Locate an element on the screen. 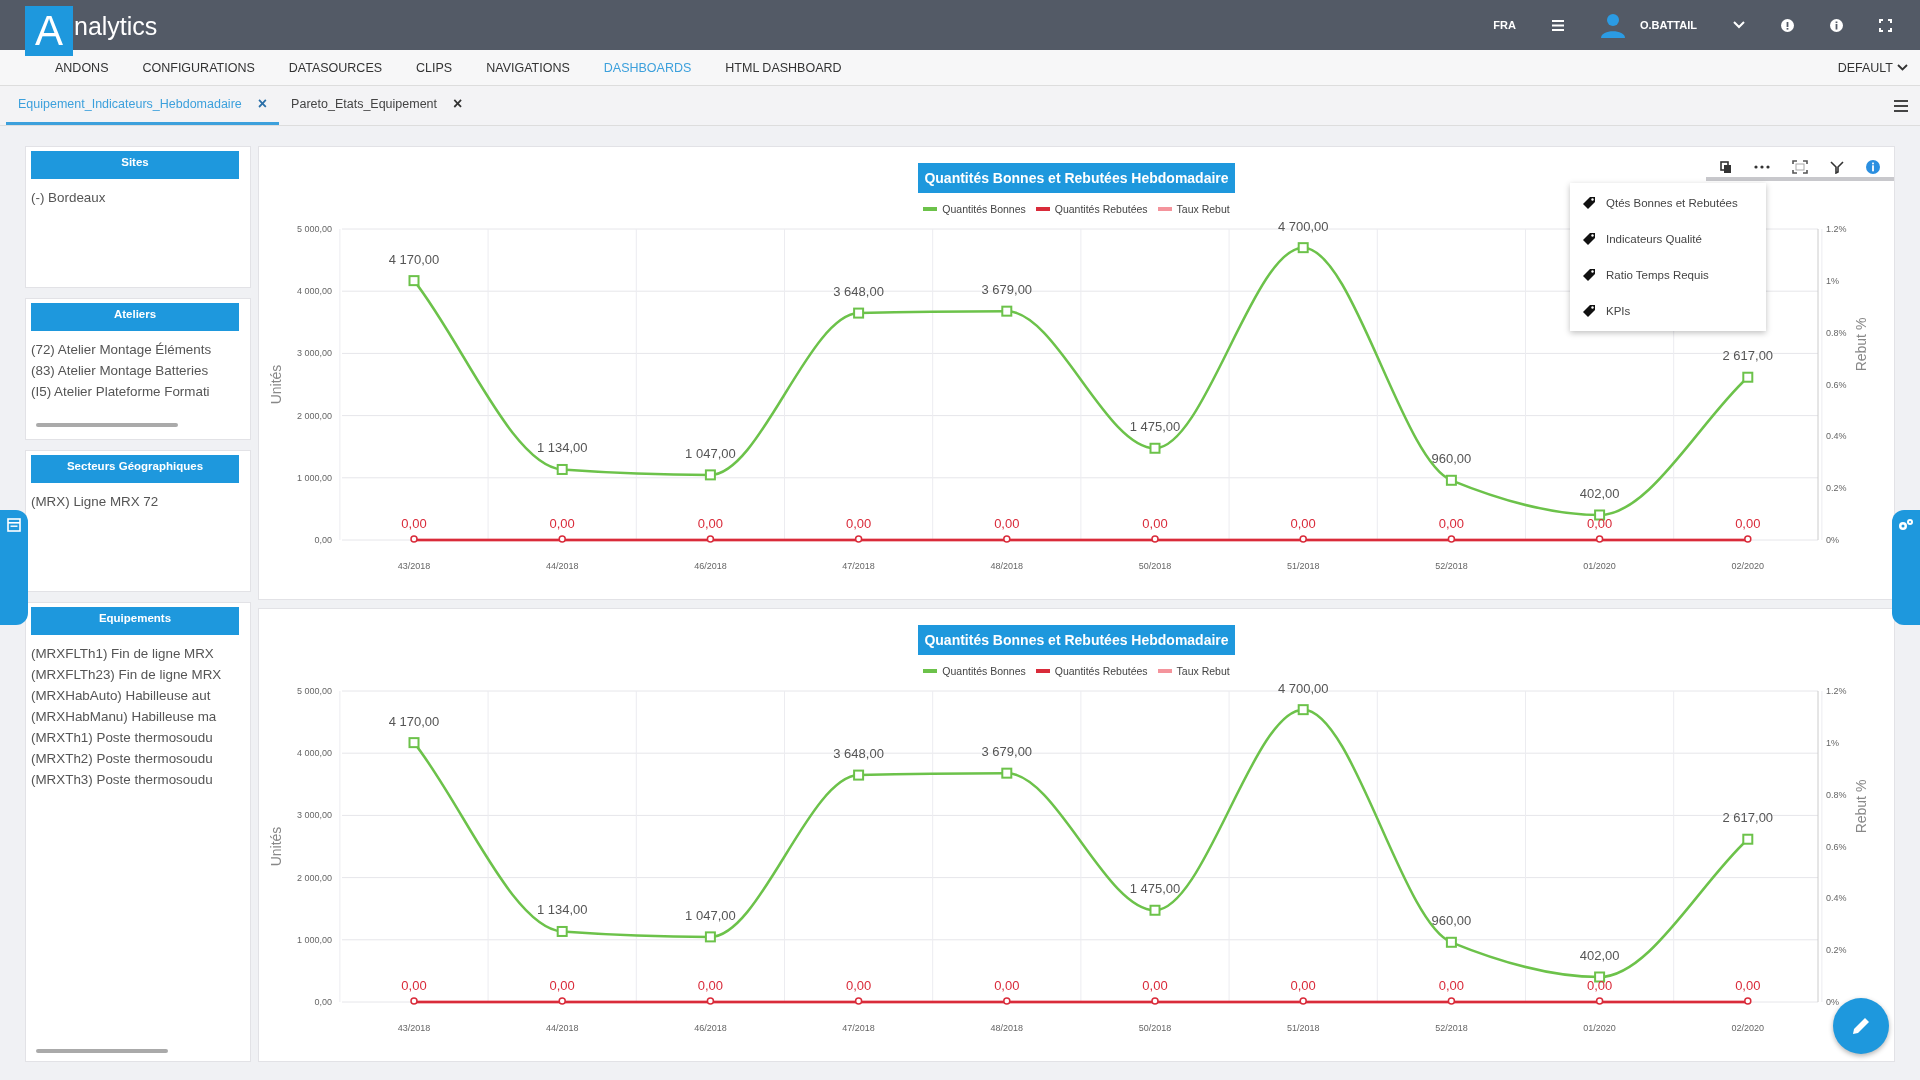  fullscreen-icon is located at coordinates (1885, 25).